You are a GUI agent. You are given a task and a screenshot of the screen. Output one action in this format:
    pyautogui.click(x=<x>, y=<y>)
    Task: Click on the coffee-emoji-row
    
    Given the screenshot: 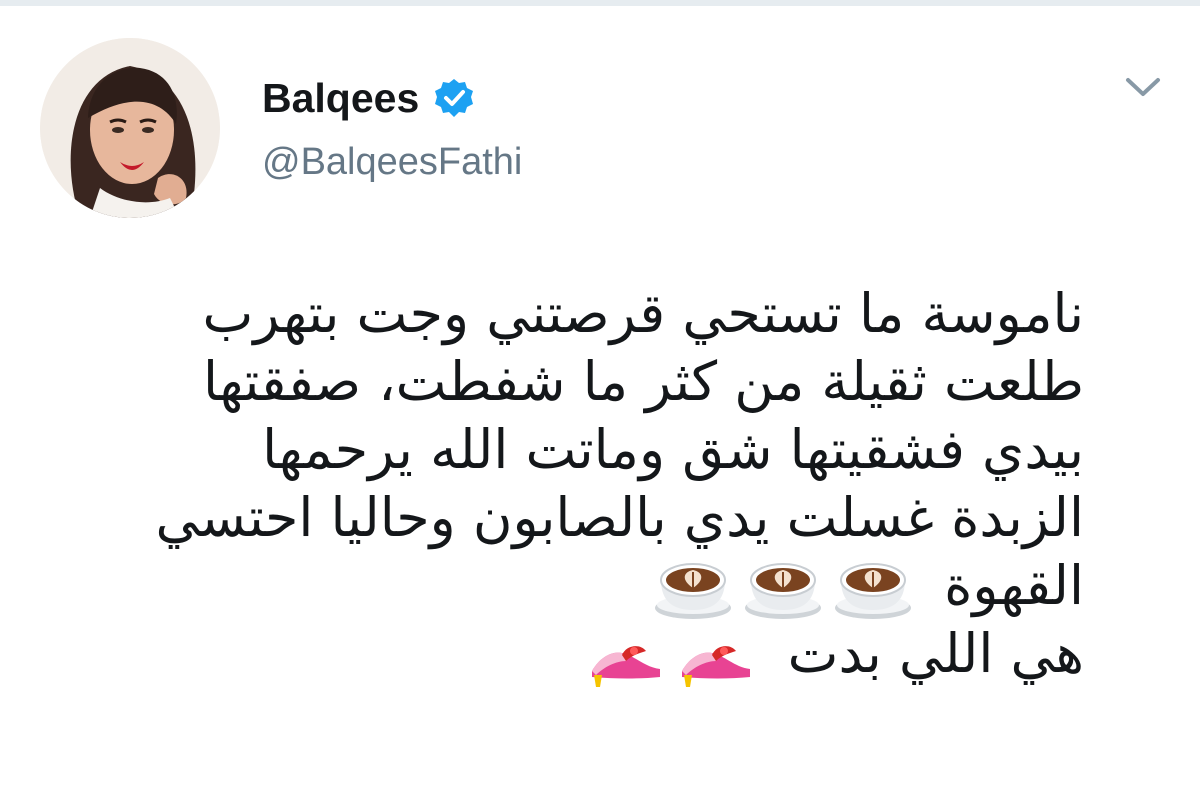 What is the action you would take?
    pyautogui.click(x=783, y=589)
    